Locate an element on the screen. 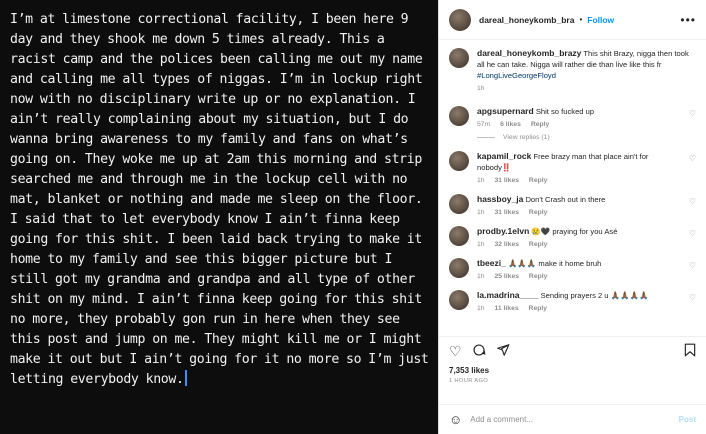 This screenshot has height=434, width=706. smile-icon: ☺ is located at coordinates (455, 419).